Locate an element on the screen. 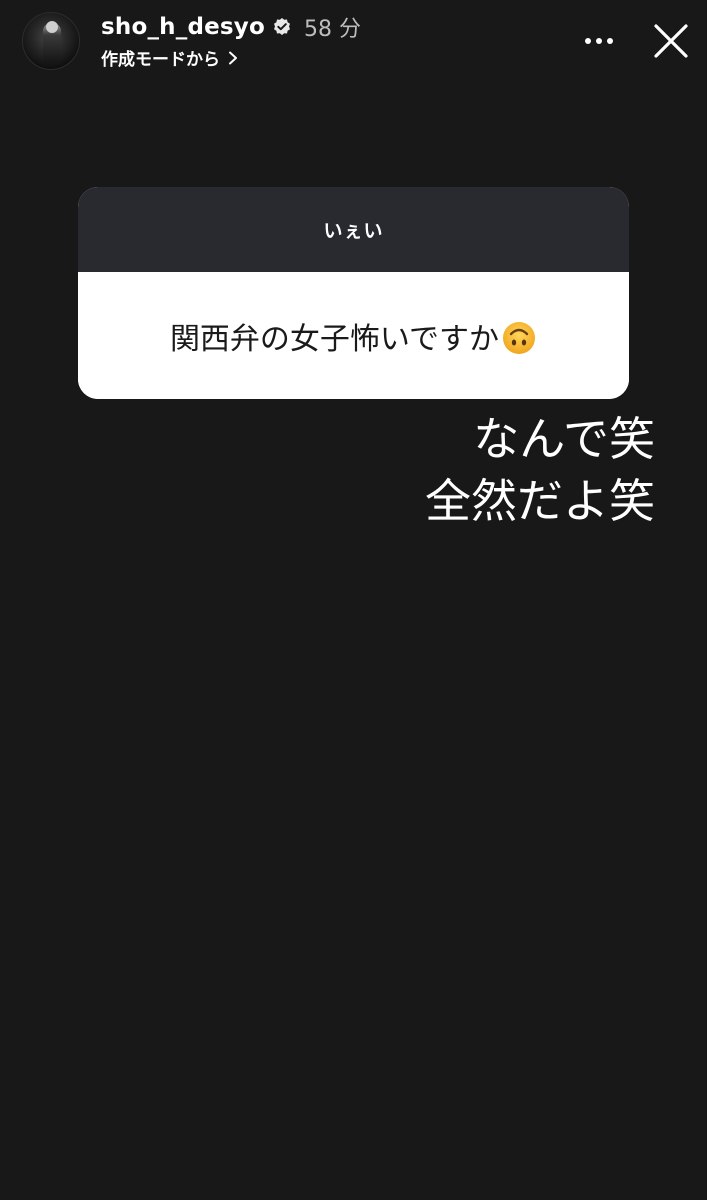 The height and width of the screenshot is (1200, 707). upside-down-face-emoji-icon is located at coordinates (519, 338).